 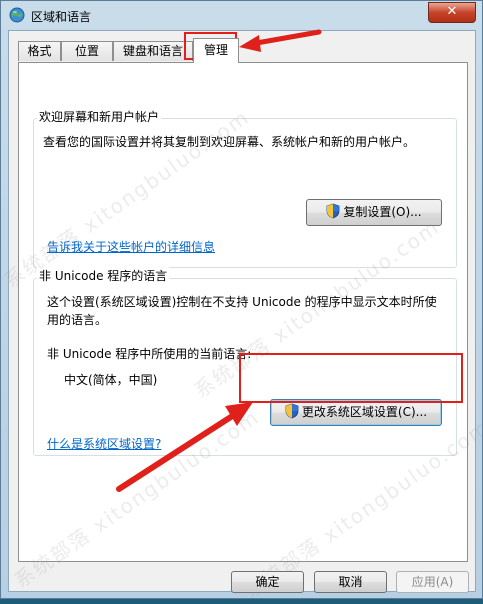 I want to click on tab-administrative: 管理, so click(x=216, y=50).